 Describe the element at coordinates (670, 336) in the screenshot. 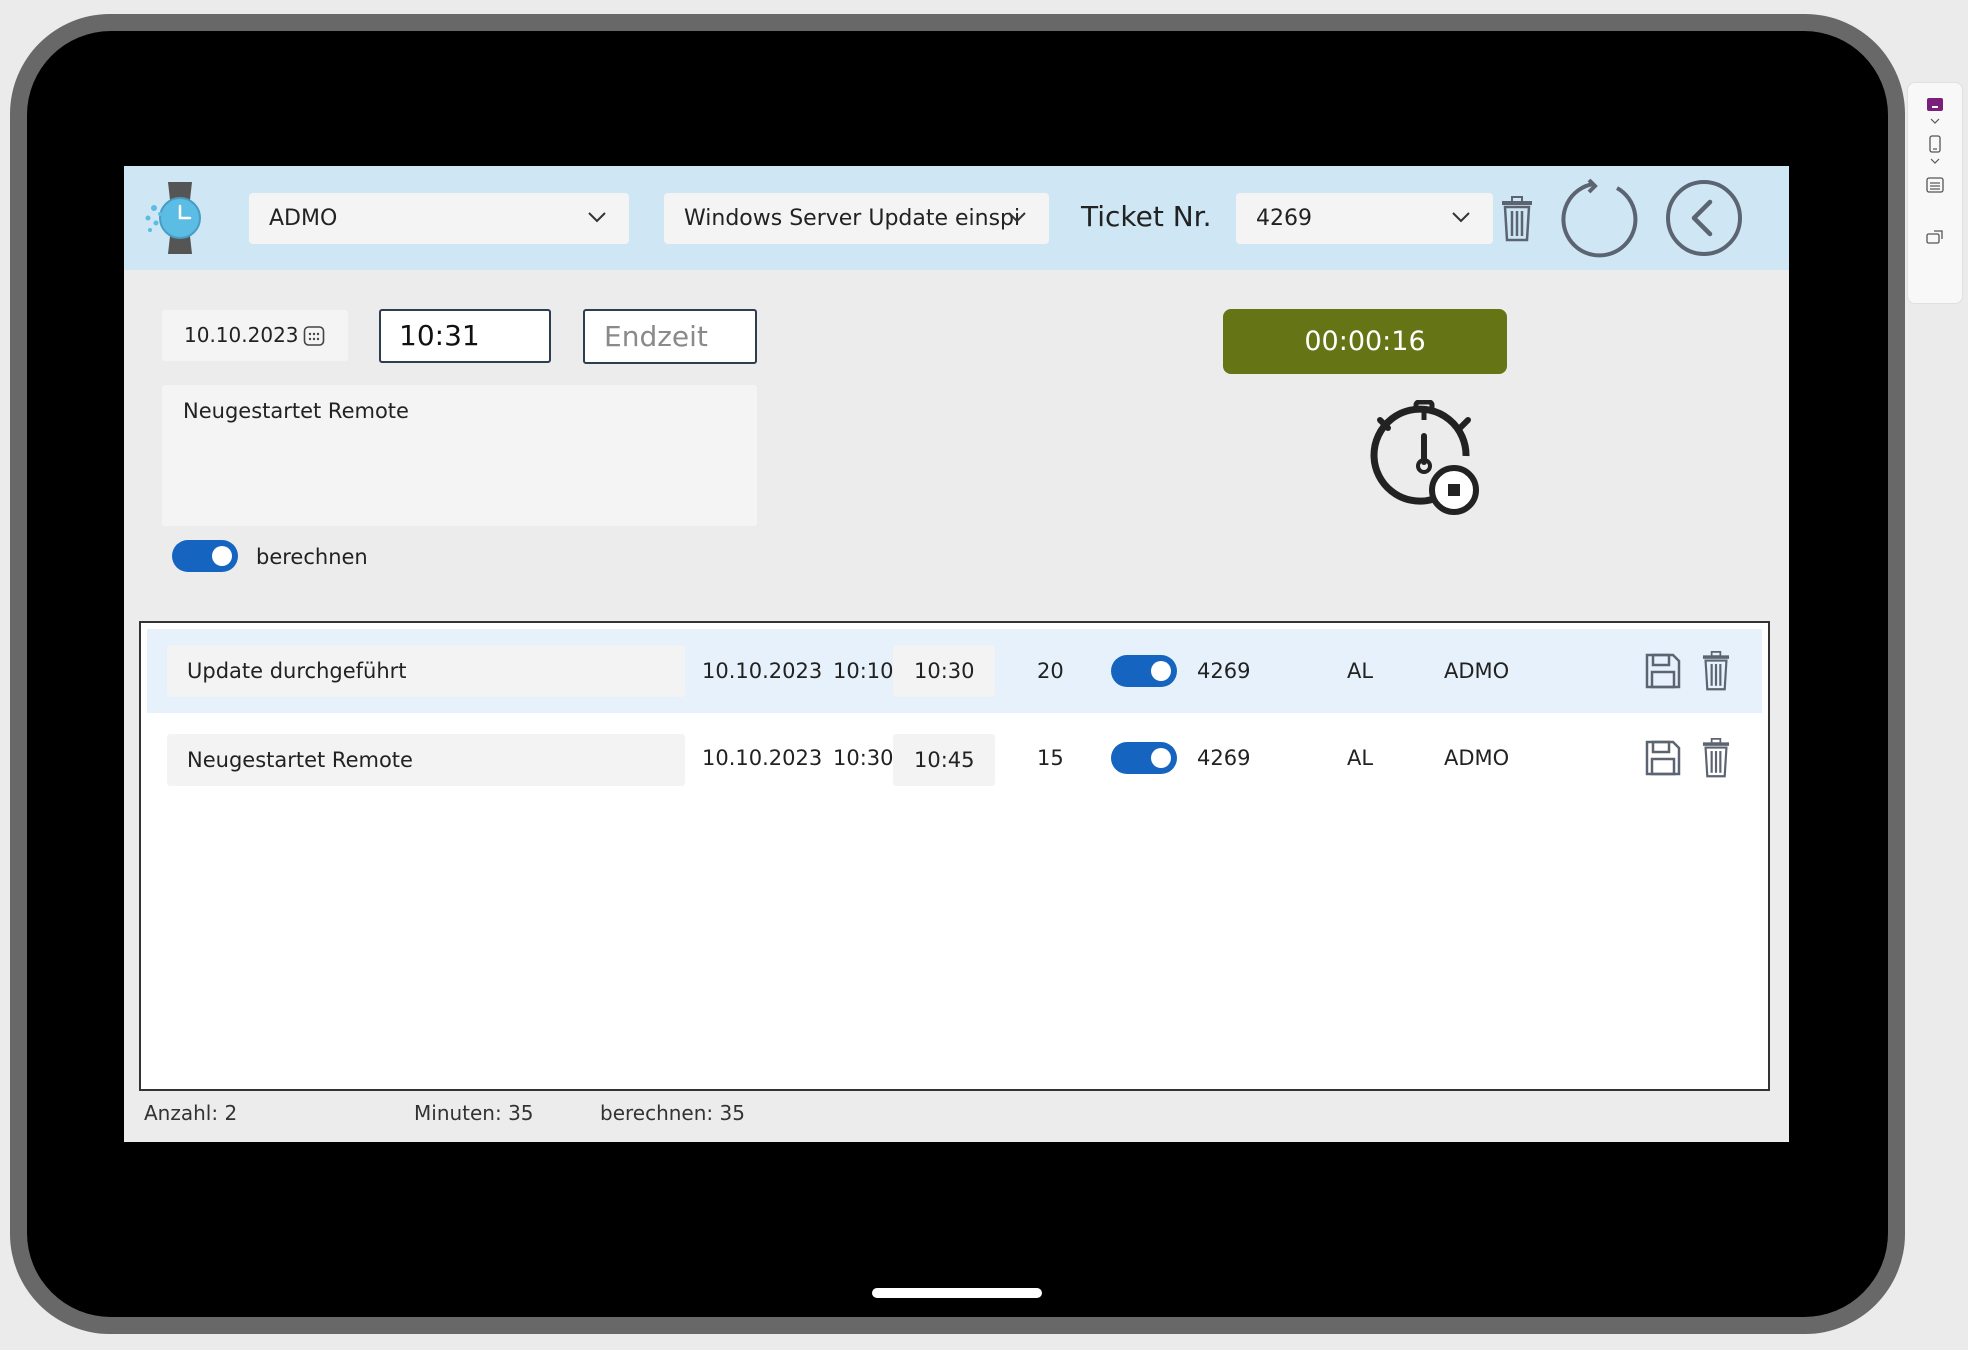

I see `end-time-input: Endzeit` at that location.